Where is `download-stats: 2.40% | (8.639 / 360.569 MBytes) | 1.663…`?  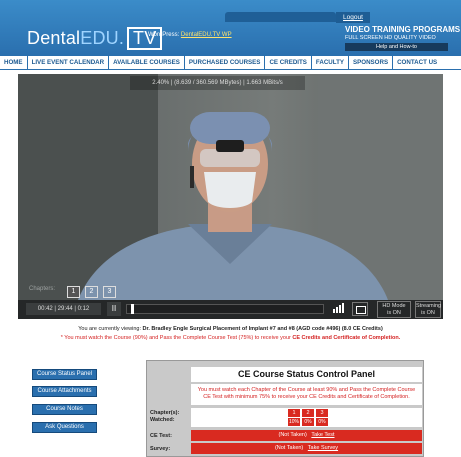 download-stats: 2.40% | (8.639 / 360.569 MBytes) | 1.663… is located at coordinates (217, 83).